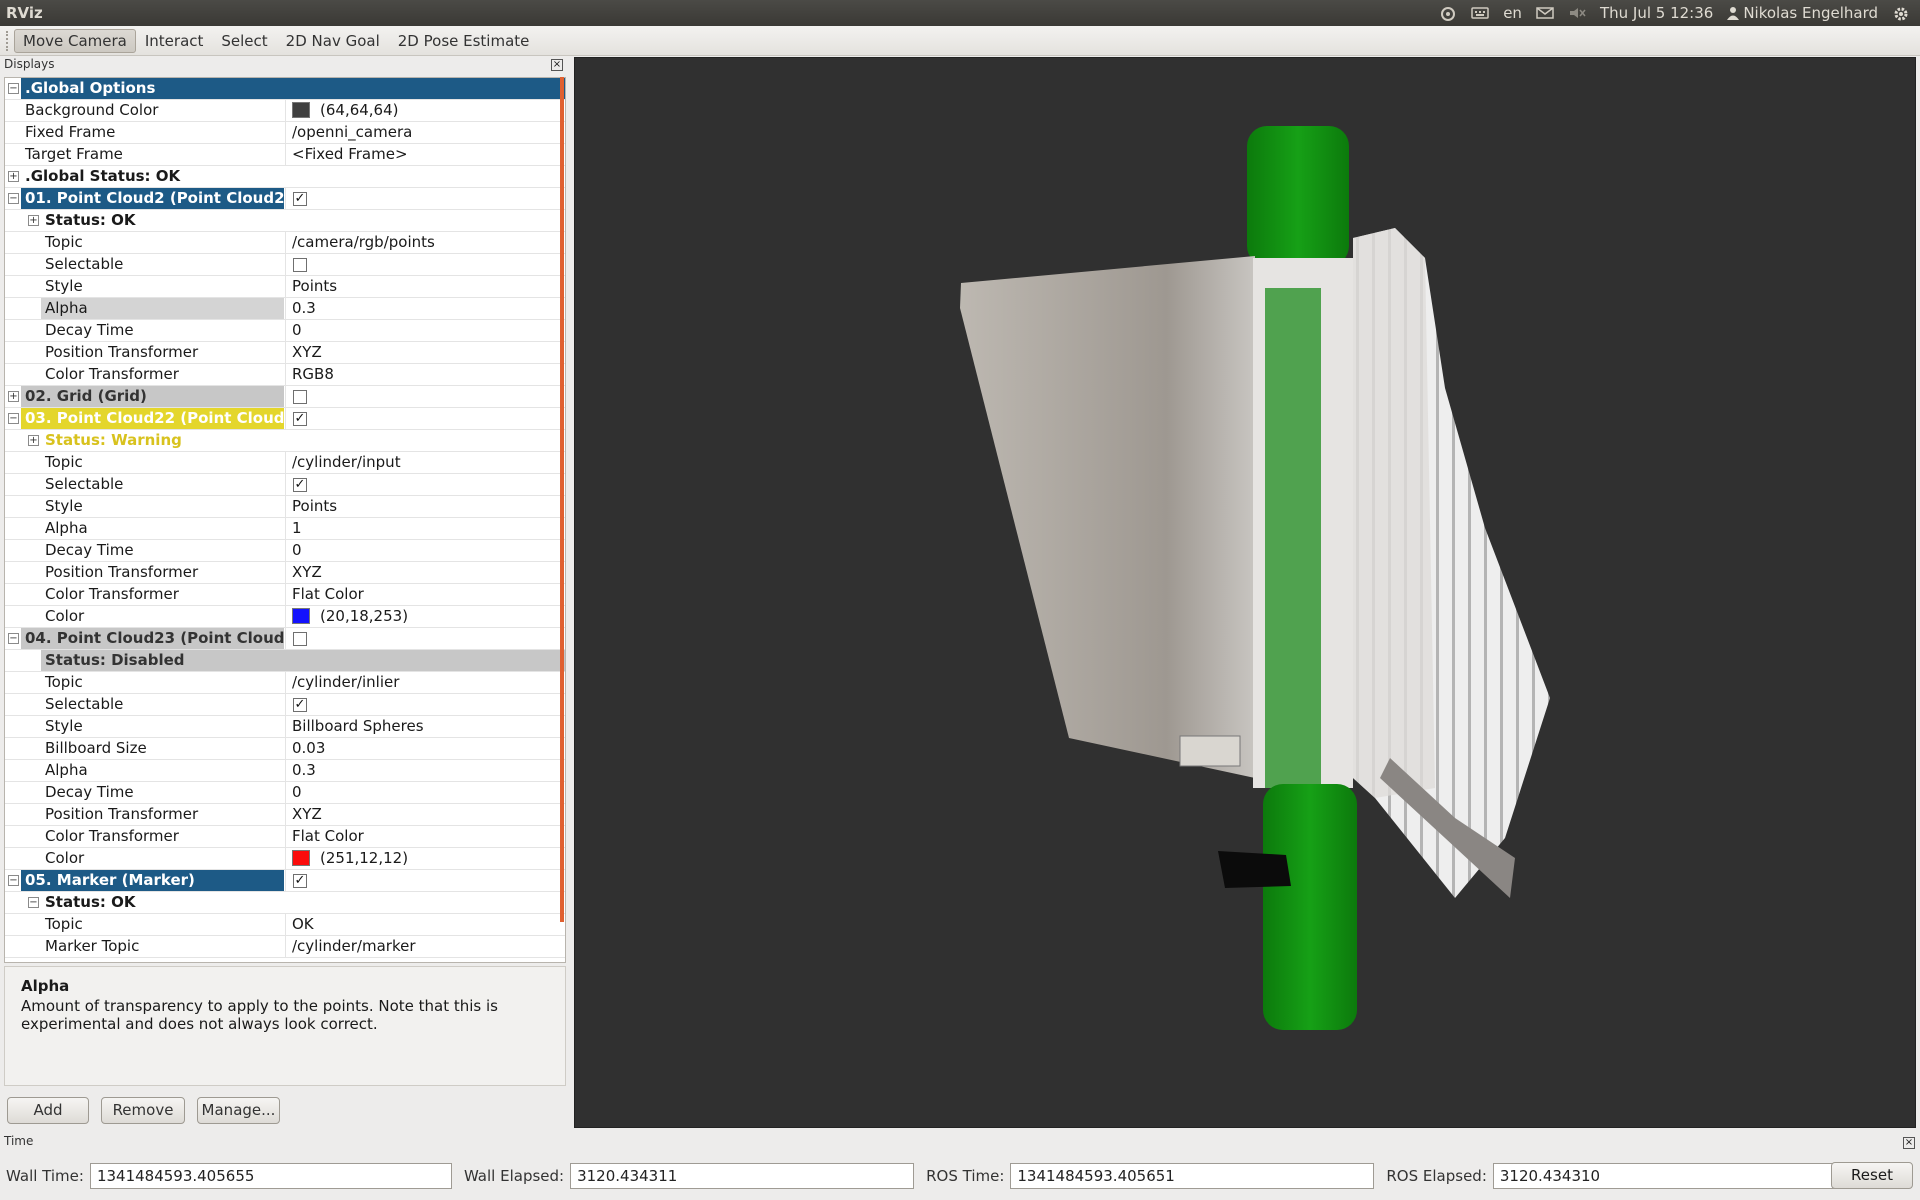 This screenshot has height=1200, width=1920. I want to click on tree-row-value: 1, so click(425, 528).